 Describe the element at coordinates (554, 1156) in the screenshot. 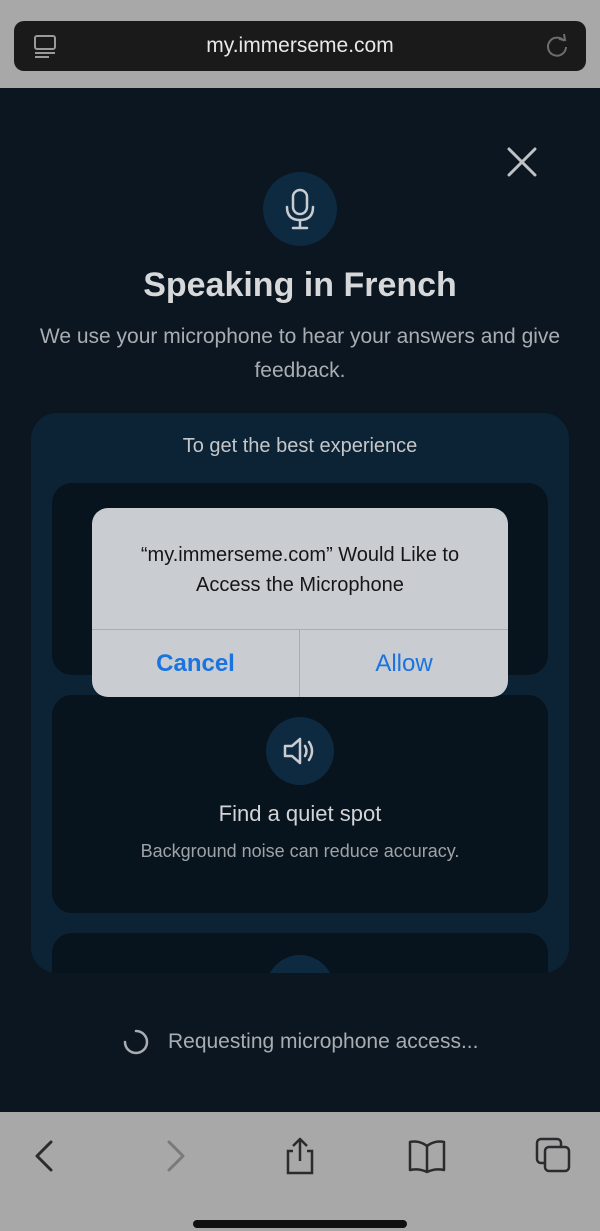

I see `tabs-icon` at that location.